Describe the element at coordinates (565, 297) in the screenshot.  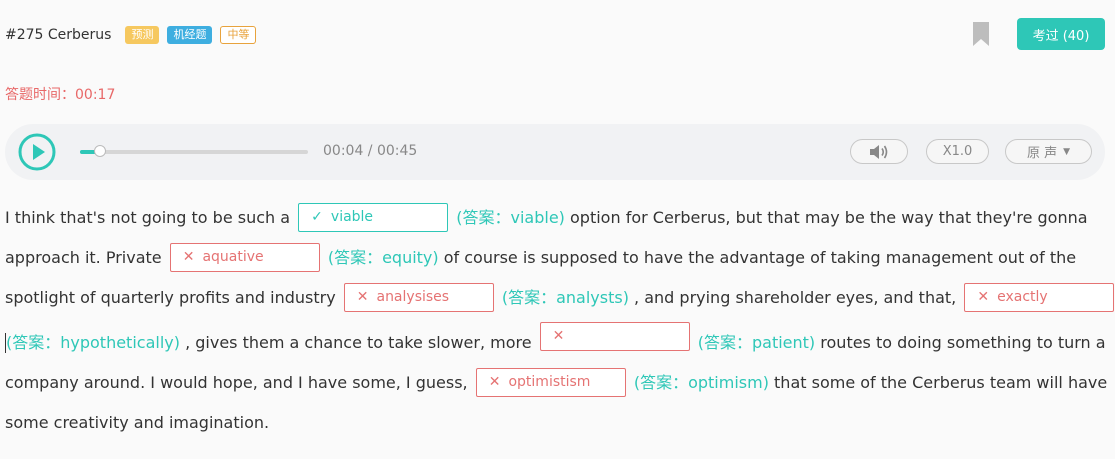
I see `correct-answer: (答案：analysts)` at that location.